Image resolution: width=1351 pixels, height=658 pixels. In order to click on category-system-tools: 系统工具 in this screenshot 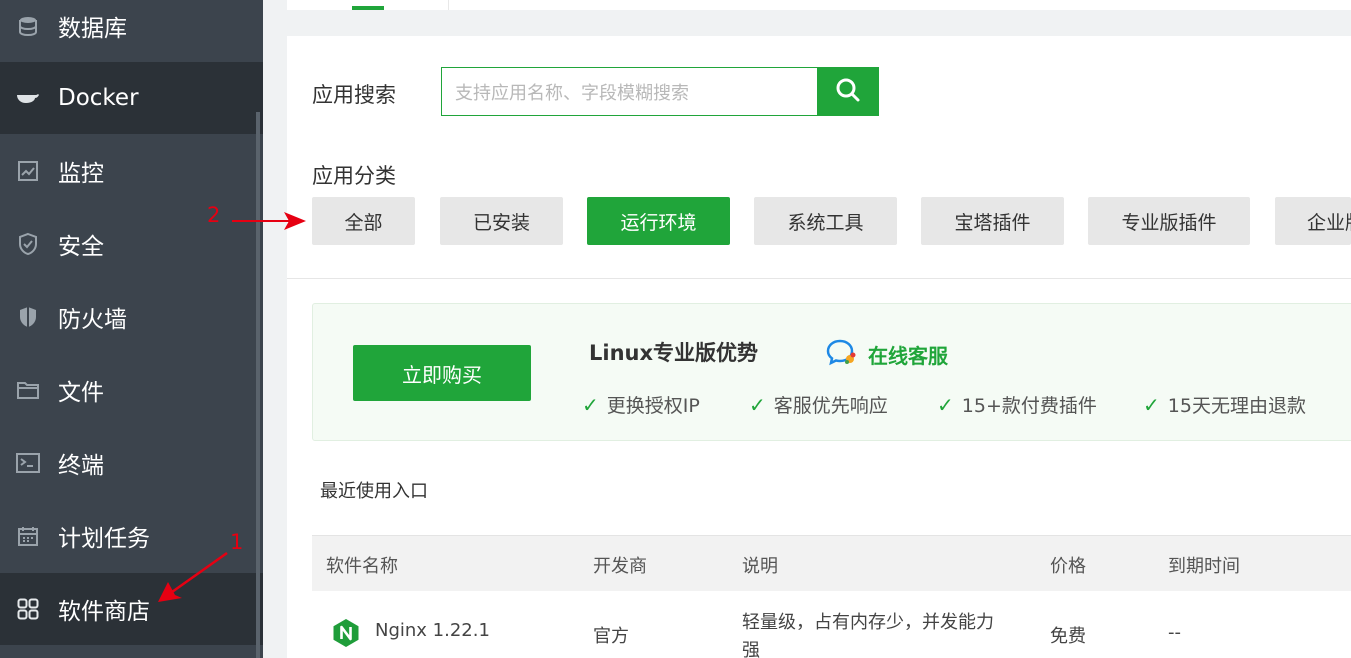, I will do `click(825, 221)`.